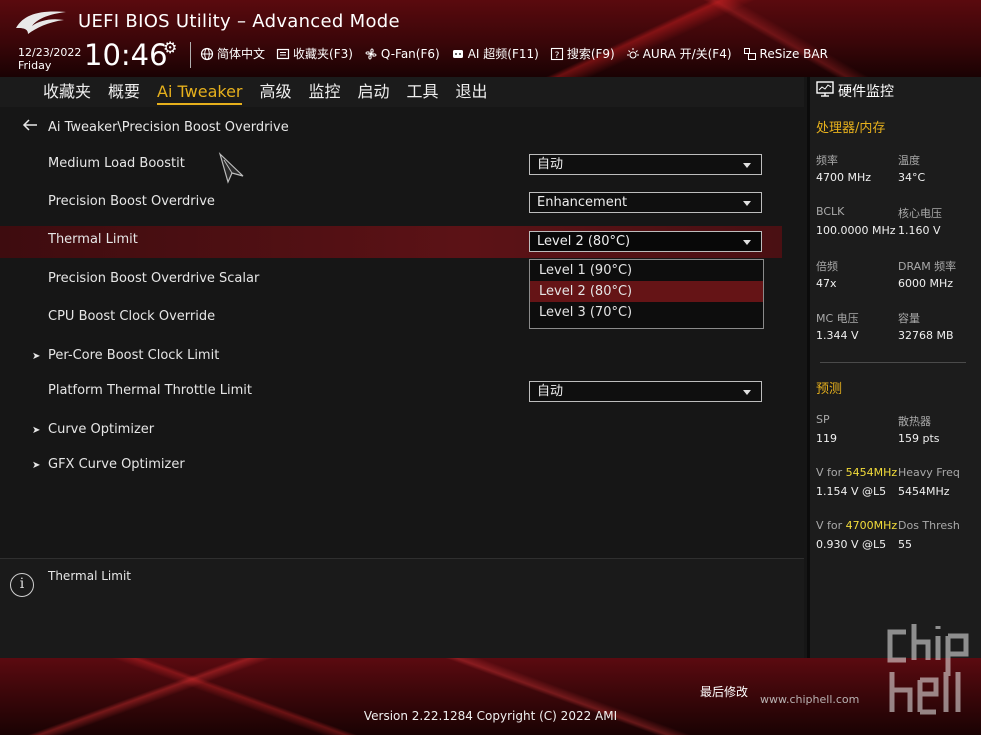 Image resolution: width=981 pixels, height=735 pixels. Describe the element at coordinates (793, 53) in the screenshot. I see `resize-bar-label: ReSize BAR` at that location.